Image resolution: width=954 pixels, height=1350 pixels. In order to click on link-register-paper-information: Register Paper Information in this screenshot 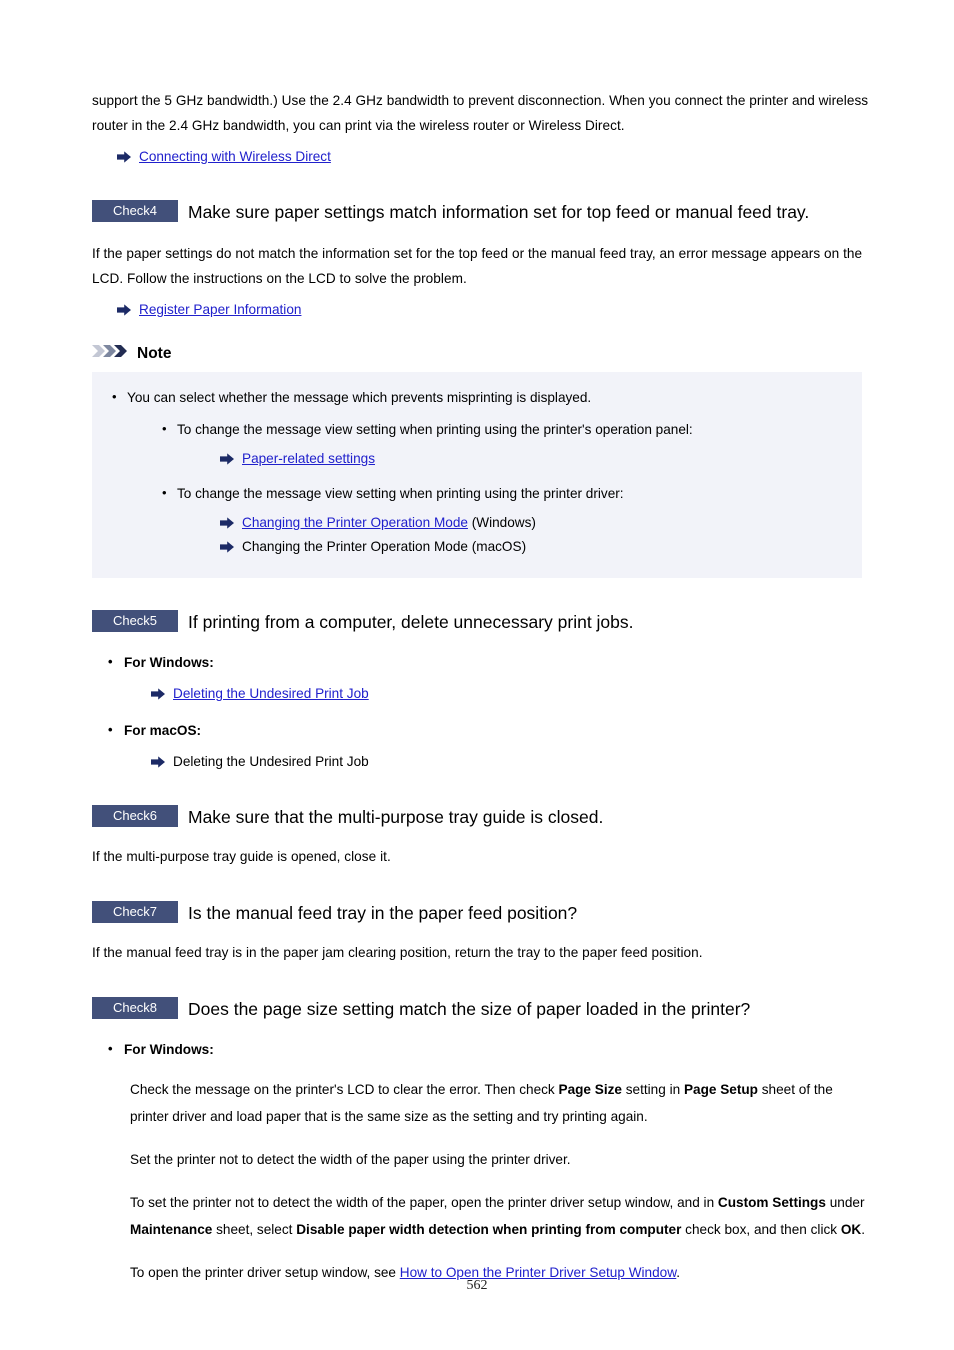, I will do `click(220, 310)`.